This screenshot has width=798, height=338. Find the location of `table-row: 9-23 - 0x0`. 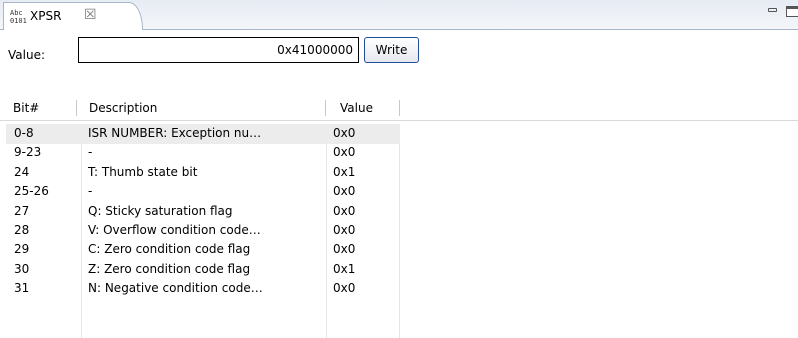

table-row: 9-23 - 0x0 is located at coordinates (399, 152).